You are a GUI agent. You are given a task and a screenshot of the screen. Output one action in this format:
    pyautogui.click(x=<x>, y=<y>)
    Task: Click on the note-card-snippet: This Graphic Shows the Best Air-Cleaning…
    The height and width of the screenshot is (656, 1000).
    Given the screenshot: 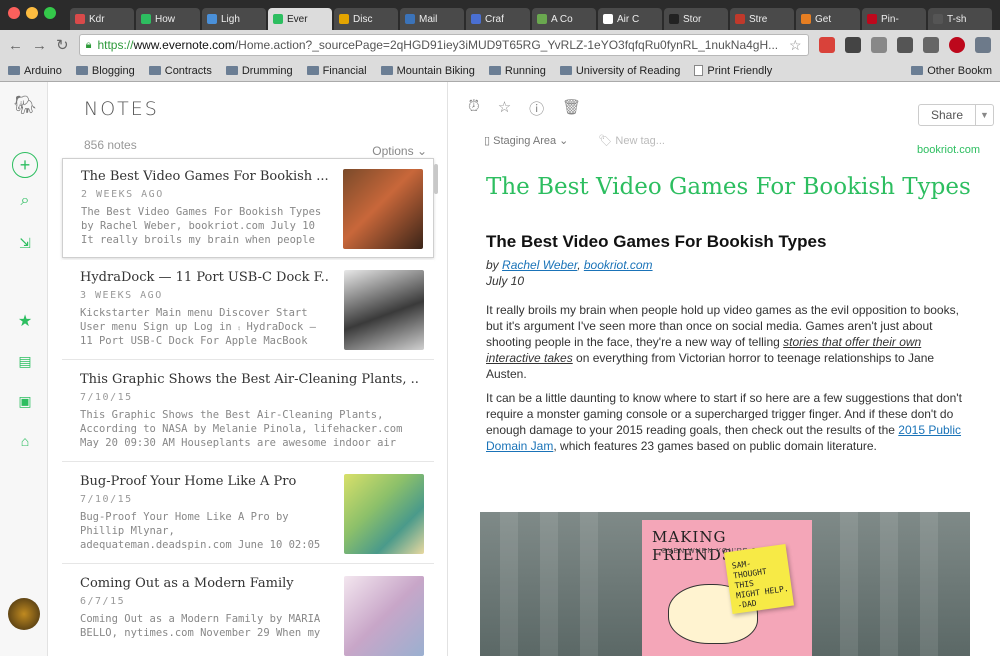 What is the action you would take?
    pyautogui.click(x=241, y=429)
    